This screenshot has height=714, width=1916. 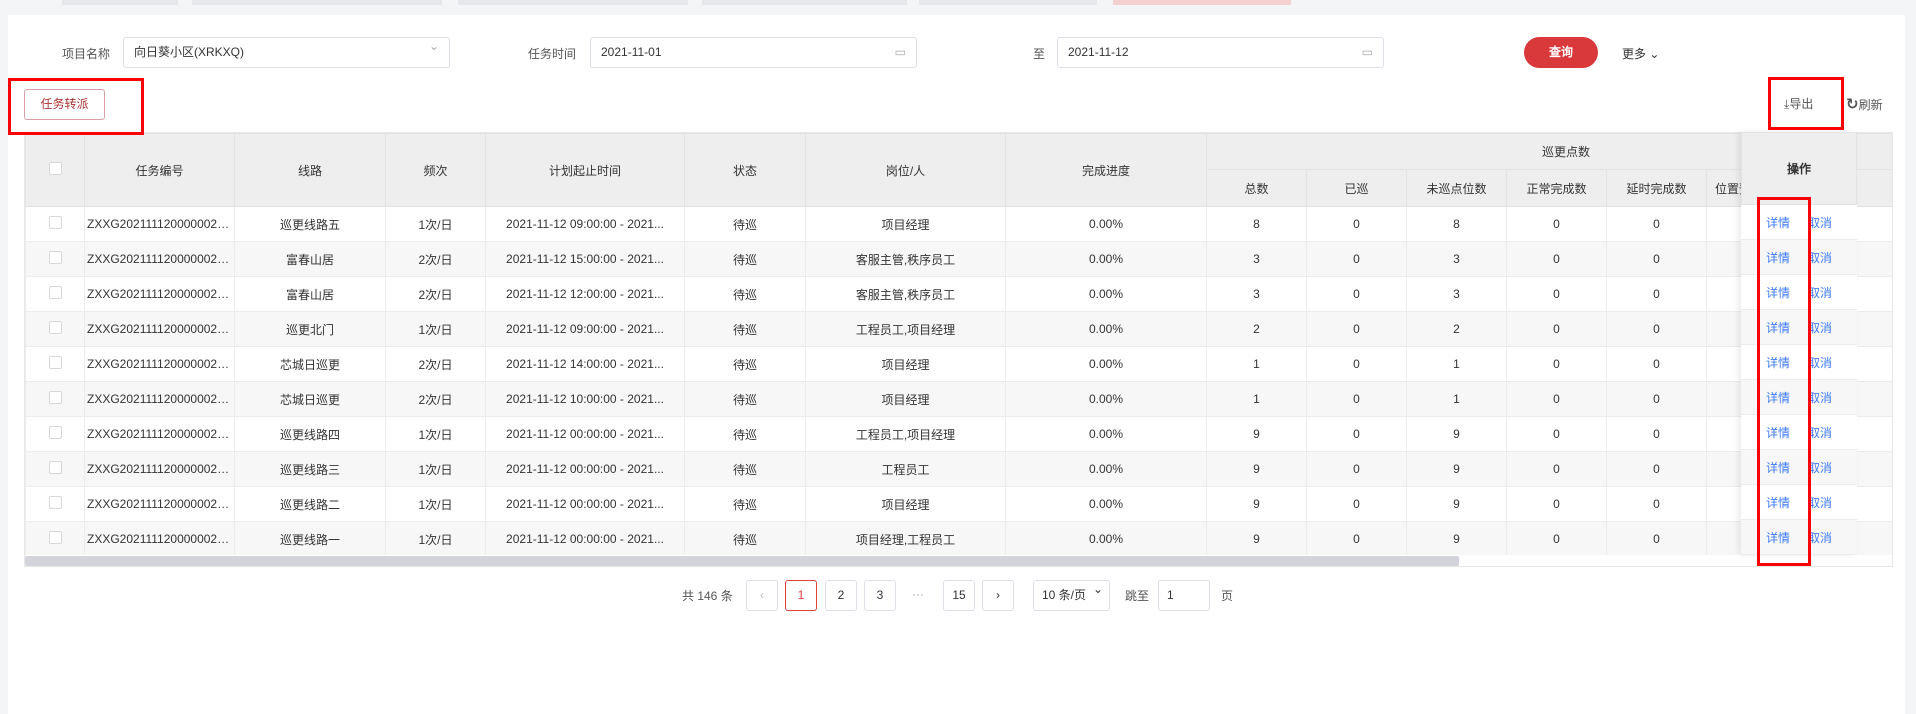 I want to click on page-size-select: 10 条/页 ⌄, so click(x=1071, y=595).